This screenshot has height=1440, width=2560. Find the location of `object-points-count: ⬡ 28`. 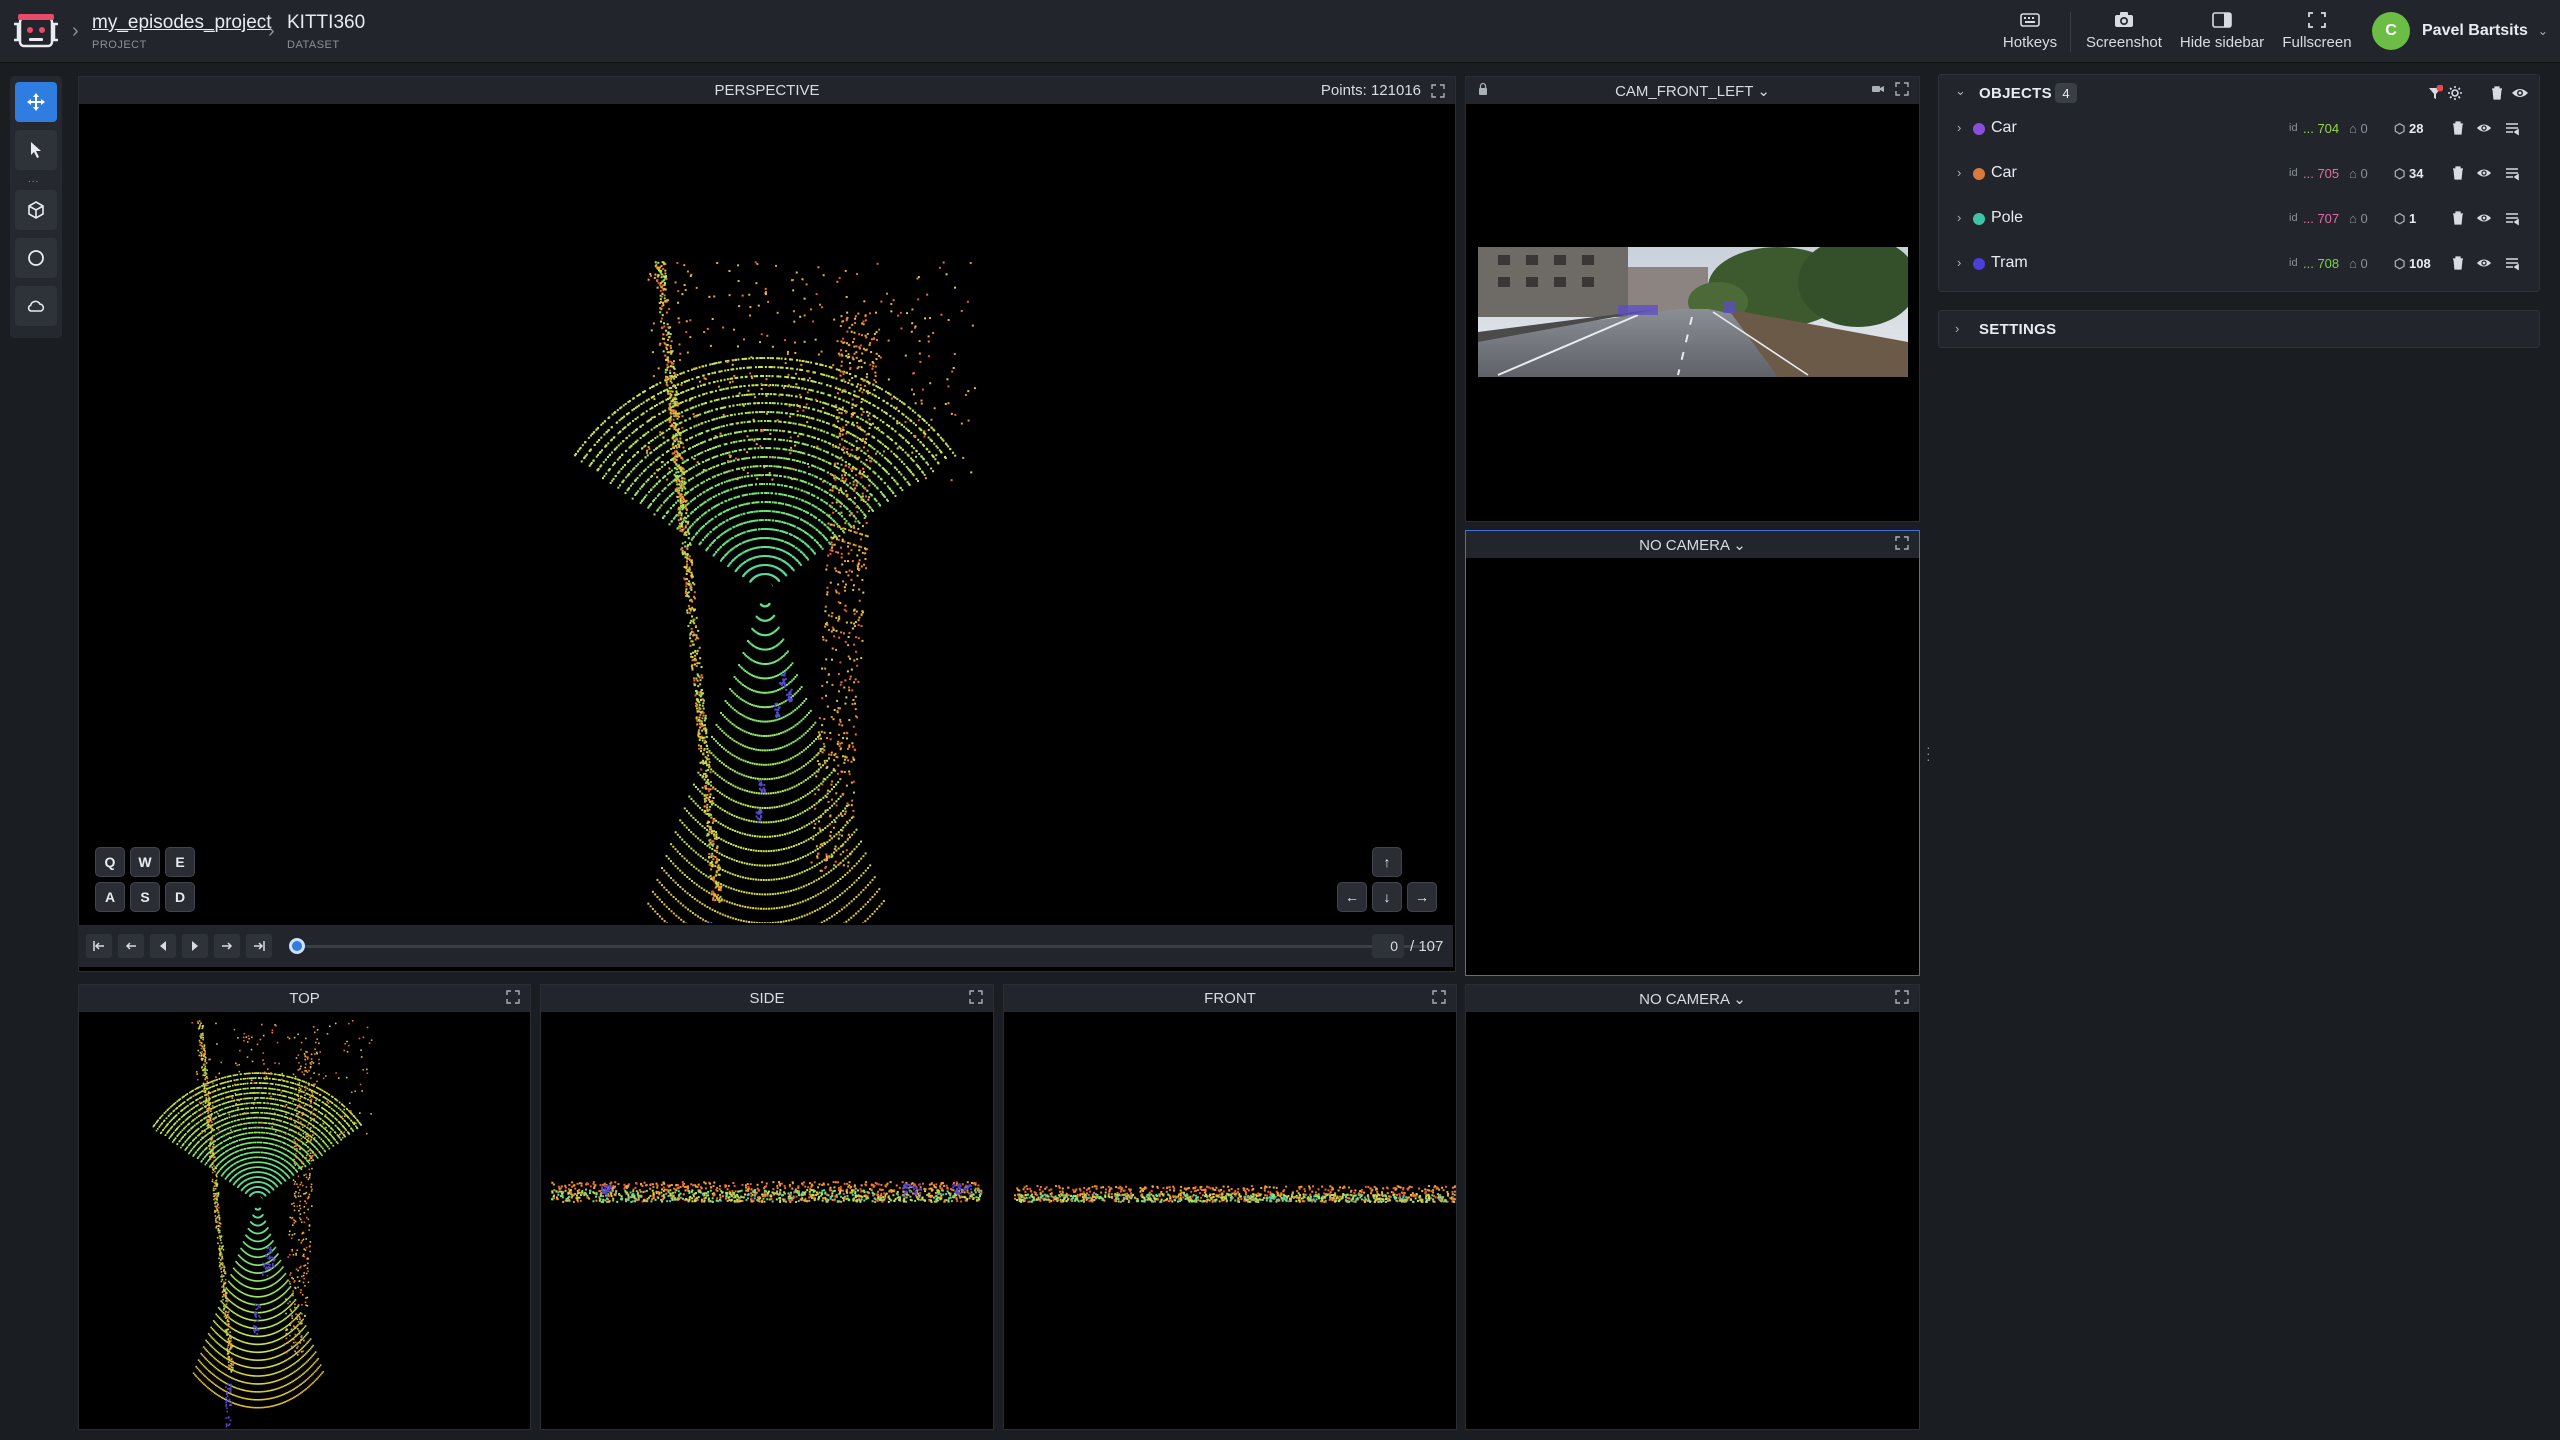

object-points-count: ⬡ 28 is located at coordinates (2408, 129).